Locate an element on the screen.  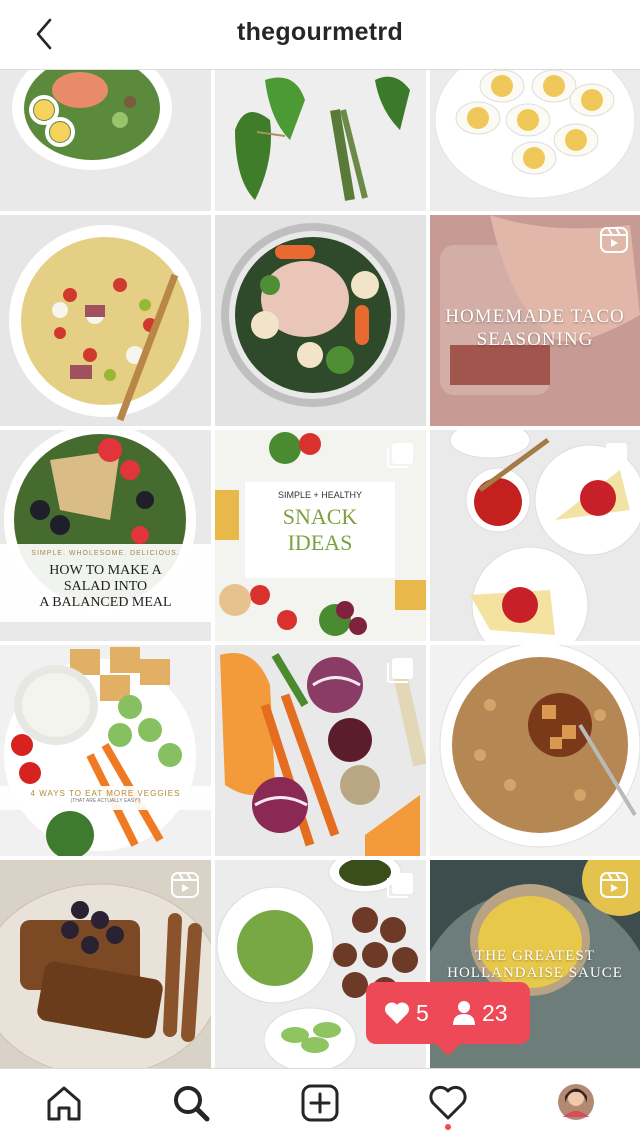
post-card: SIMPLE + HEALTHY SNACK IDEAS is located at coordinates (320, 530).